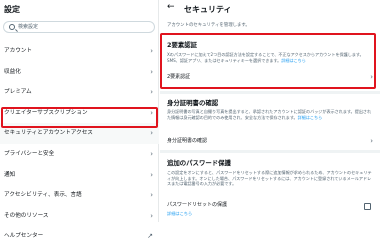  What do you see at coordinates (10, 174) in the screenshot?
I see `menu-item-label: 通知` at bounding box center [10, 174].